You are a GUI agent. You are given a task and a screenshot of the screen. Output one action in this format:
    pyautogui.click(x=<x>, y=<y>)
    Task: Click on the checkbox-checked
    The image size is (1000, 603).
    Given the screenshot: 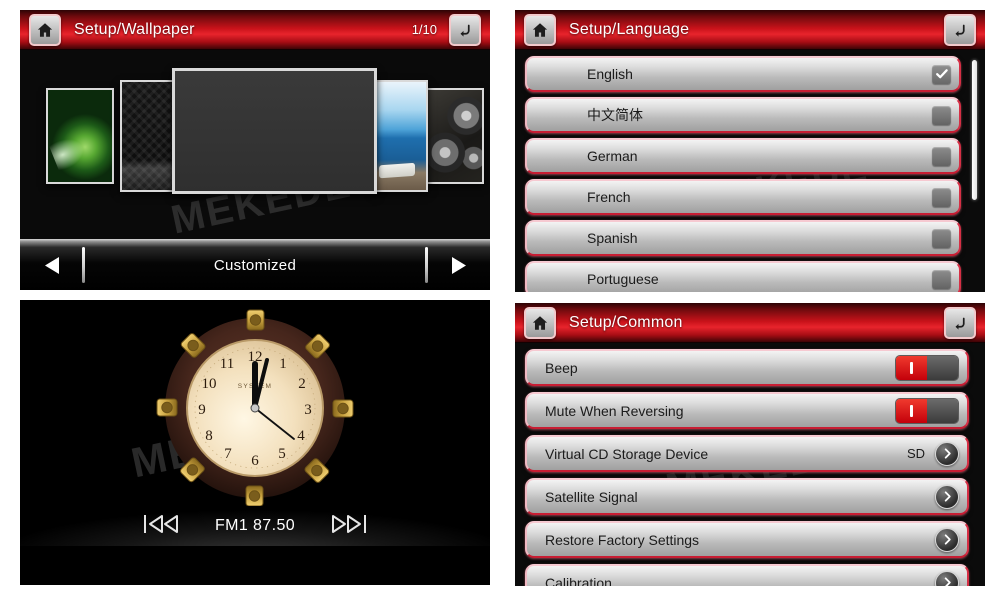 What is the action you would take?
    pyautogui.click(x=941, y=74)
    